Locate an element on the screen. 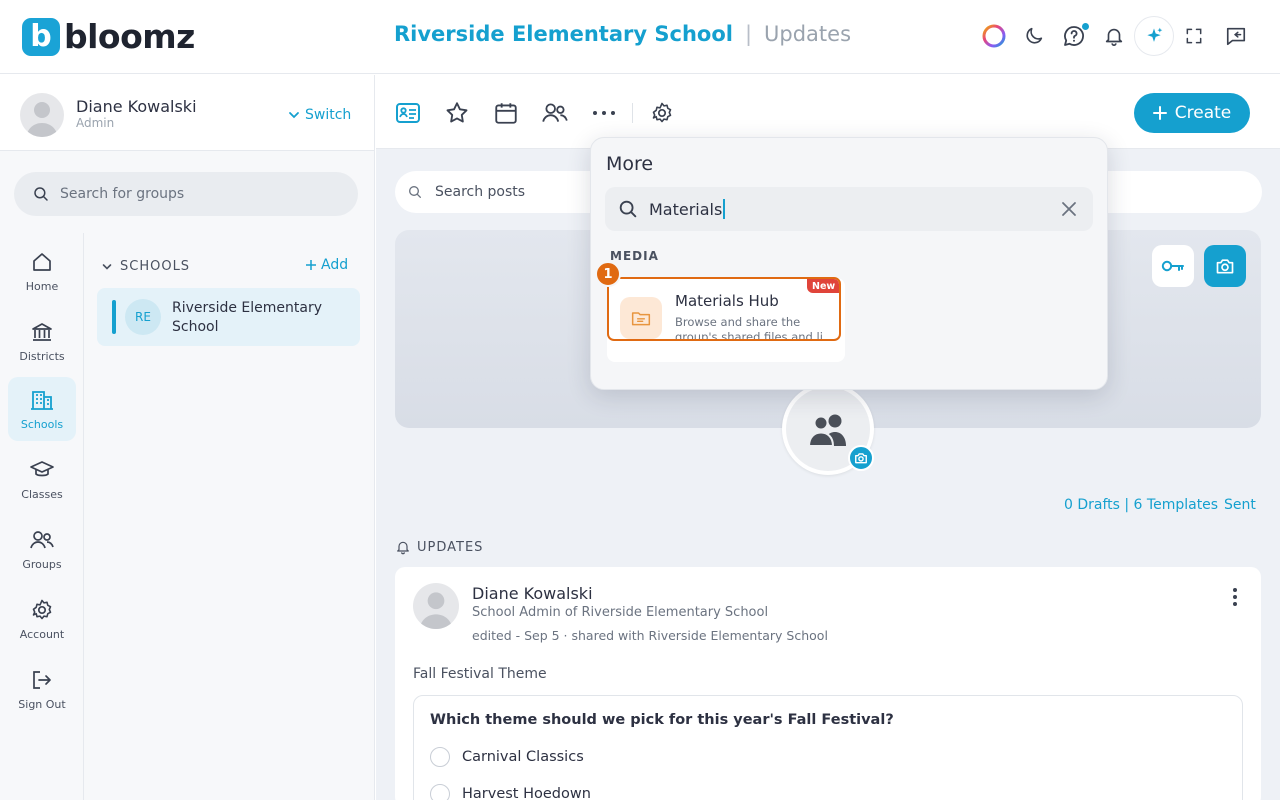 This screenshot has width=1280, height=800. notification-dot is located at coordinates (1085, 26).